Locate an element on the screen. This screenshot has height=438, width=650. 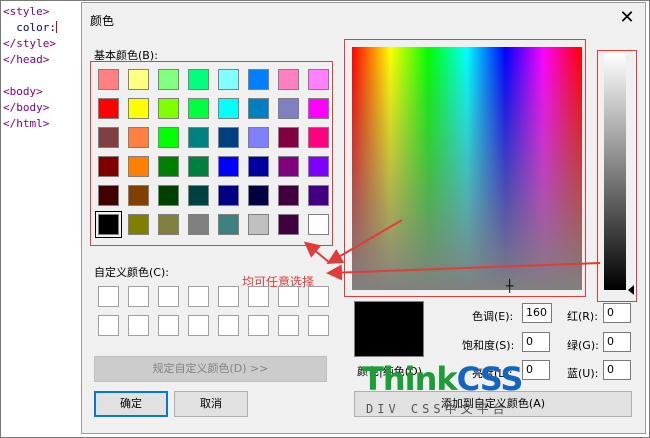
watermark-logo: ThinkCSS is located at coordinates (443, 379).